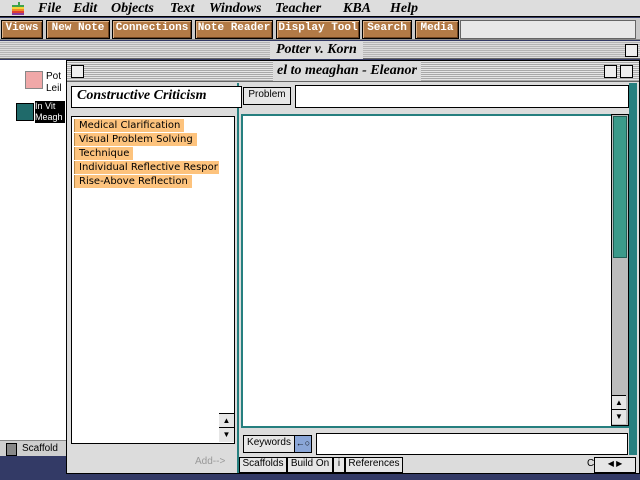 The height and width of the screenshot is (480, 640). I want to click on text-scrollbar: ▲ ▼, so click(620, 270).